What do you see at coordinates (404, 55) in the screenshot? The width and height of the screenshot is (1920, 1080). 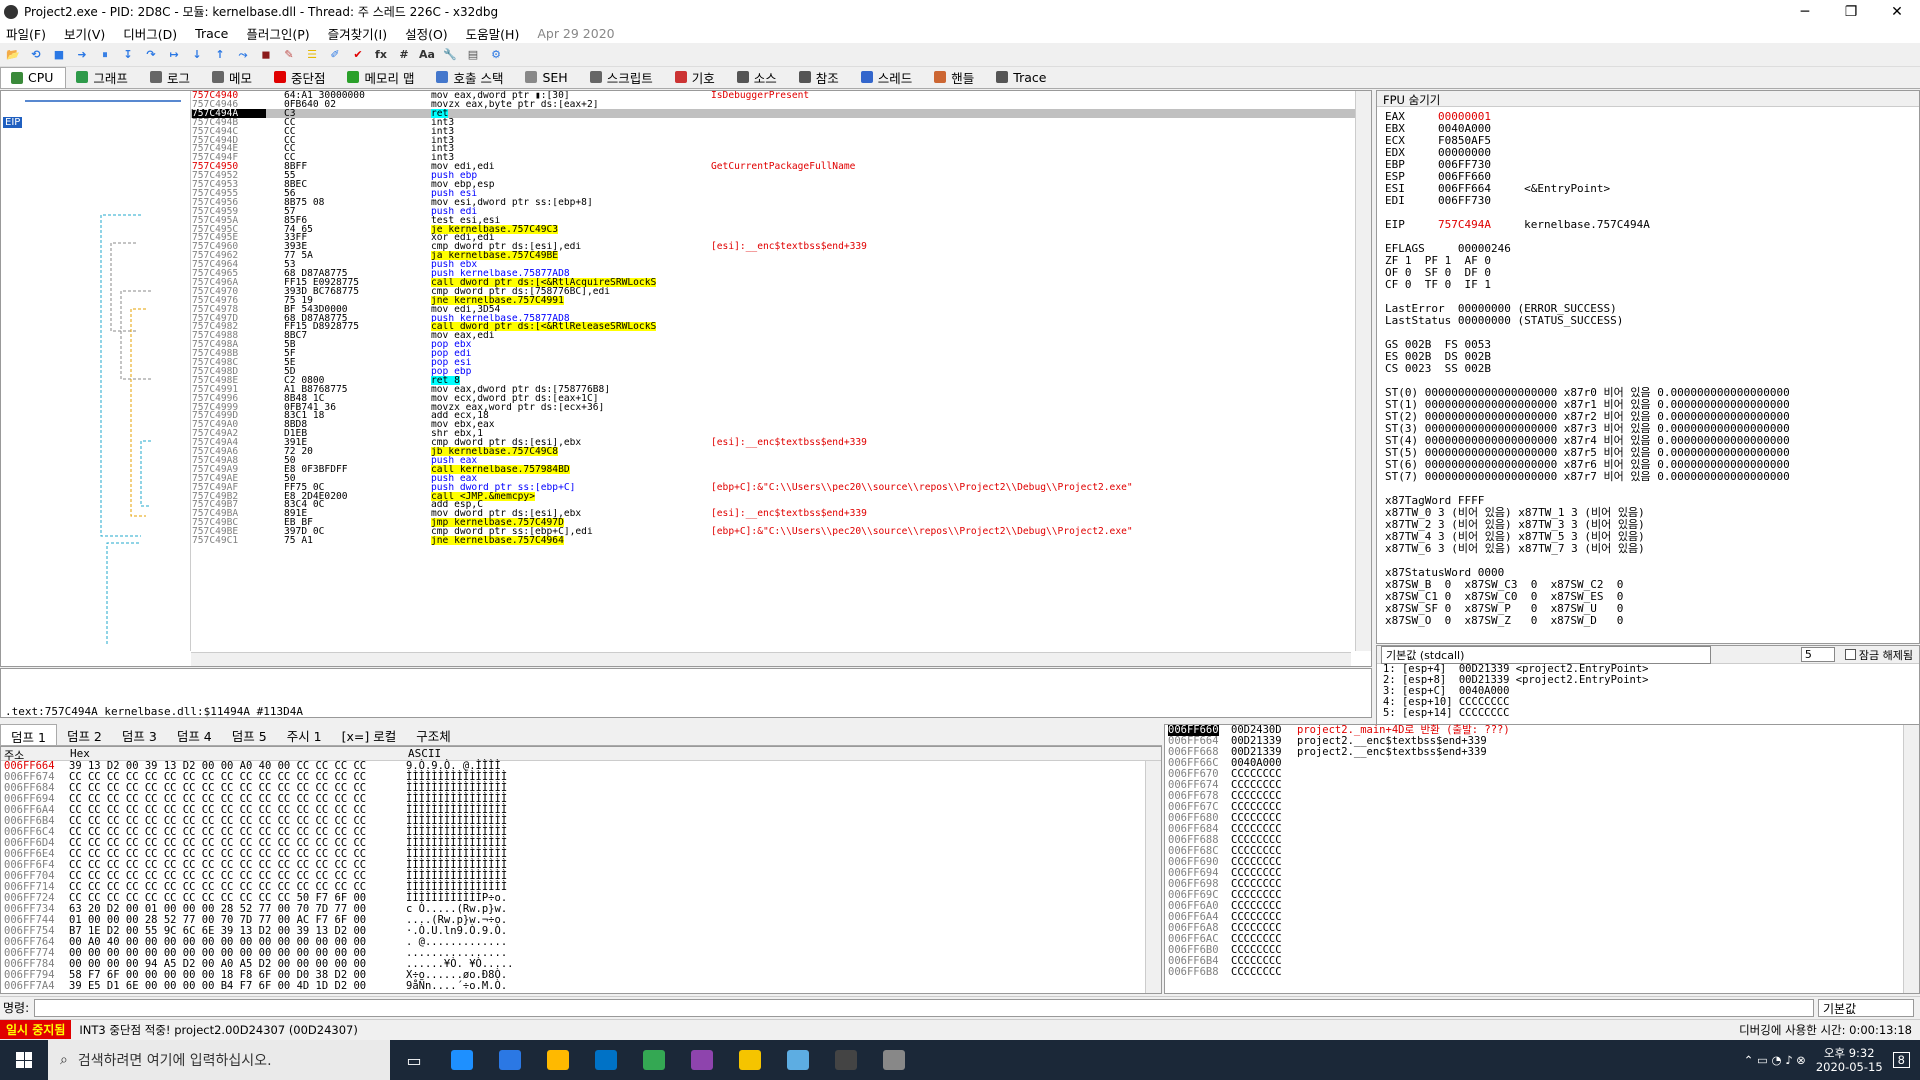 I see `toolbar-button: #` at bounding box center [404, 55].